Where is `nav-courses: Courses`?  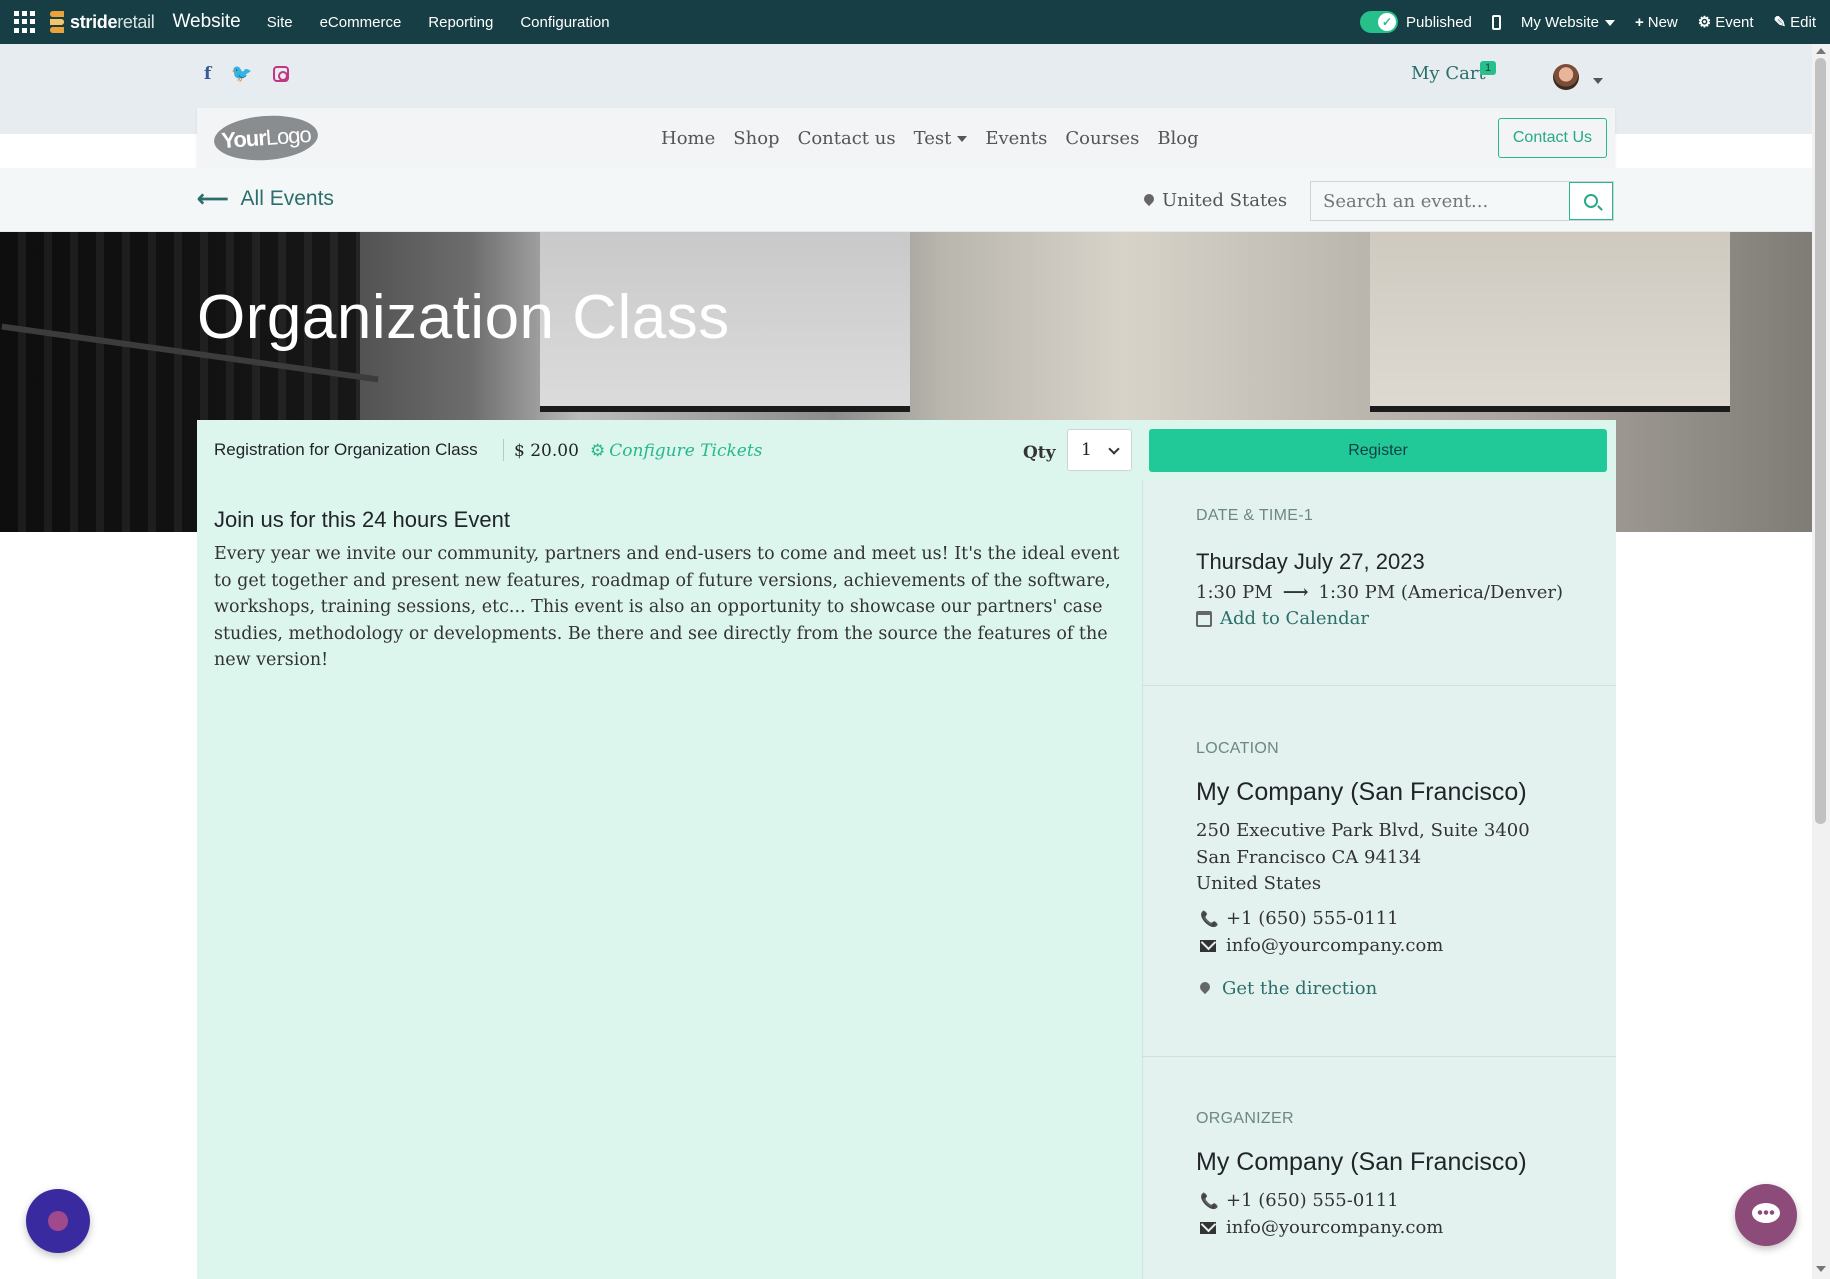
nav-courses: Courses is located at coordinates (1102, 138).